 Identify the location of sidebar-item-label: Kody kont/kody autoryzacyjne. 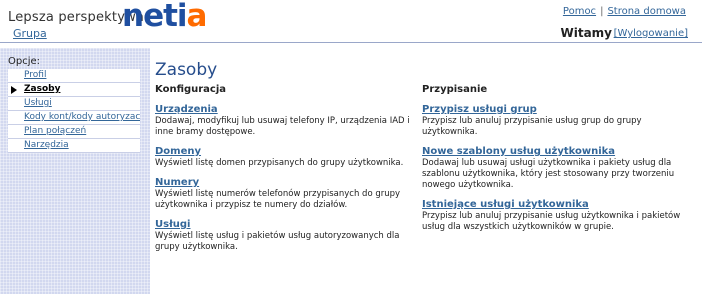
(82, 117).